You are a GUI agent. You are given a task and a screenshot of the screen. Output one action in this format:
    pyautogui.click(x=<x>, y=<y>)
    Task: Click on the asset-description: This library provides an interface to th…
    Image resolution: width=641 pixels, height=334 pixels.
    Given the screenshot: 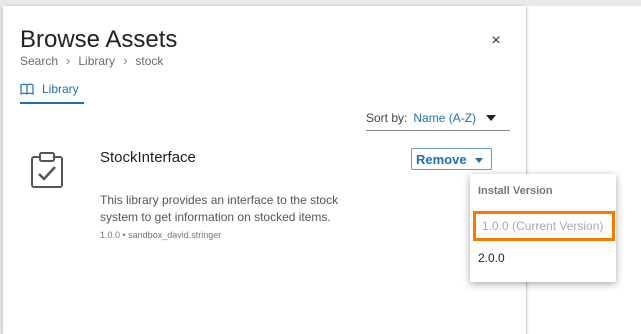 What is the action you would take?
    pyautogui.click(x=219, y=208)
    